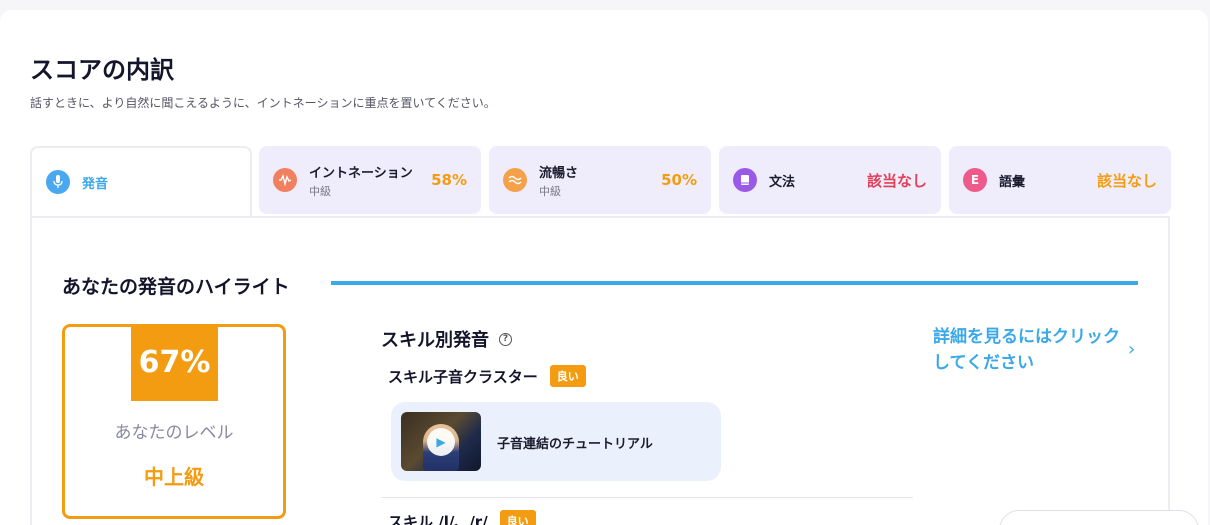  What do you see at coordinates (361, 173) in the screenshot?
I see `tab-label: イントネーション` at bounding box center [361, 173].